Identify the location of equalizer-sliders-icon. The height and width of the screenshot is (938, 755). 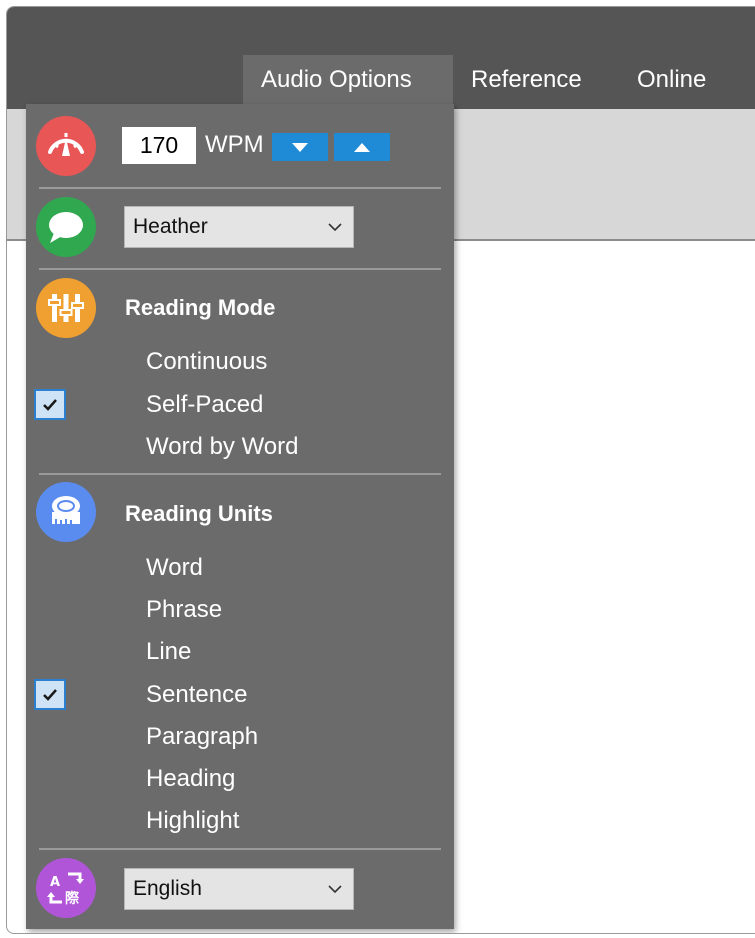
(66, 308).